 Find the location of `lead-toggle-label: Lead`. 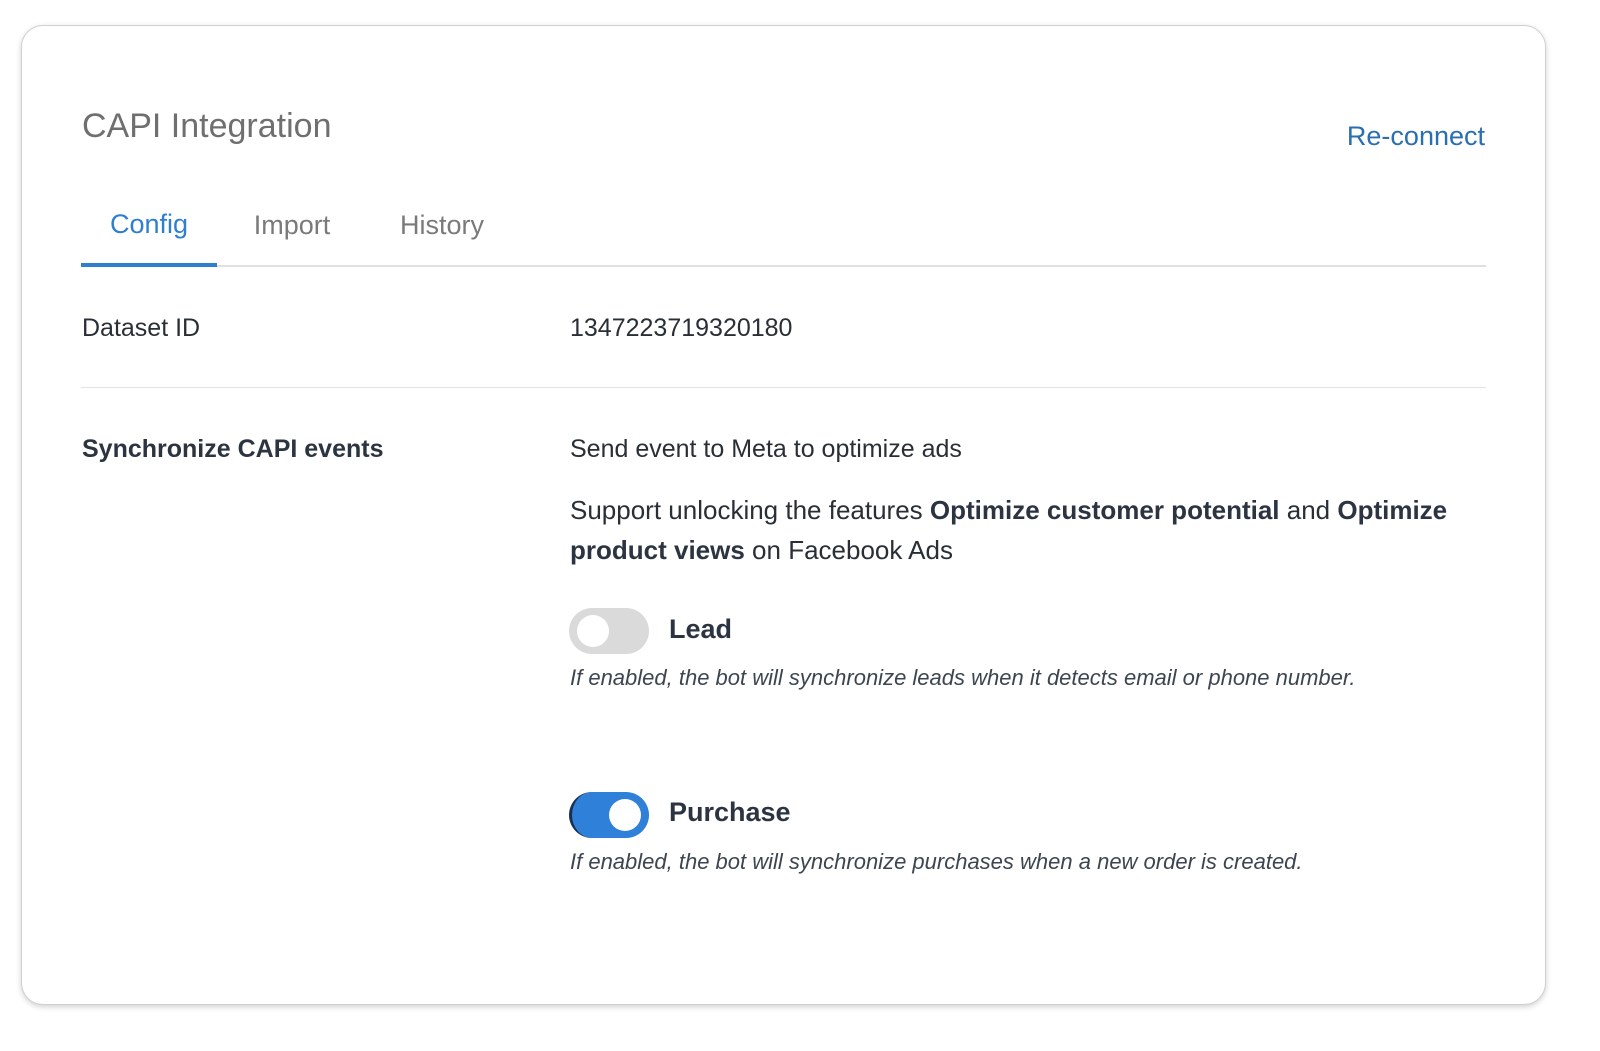

lead-toggle-label: Lead is located at coordinates (701, 629).